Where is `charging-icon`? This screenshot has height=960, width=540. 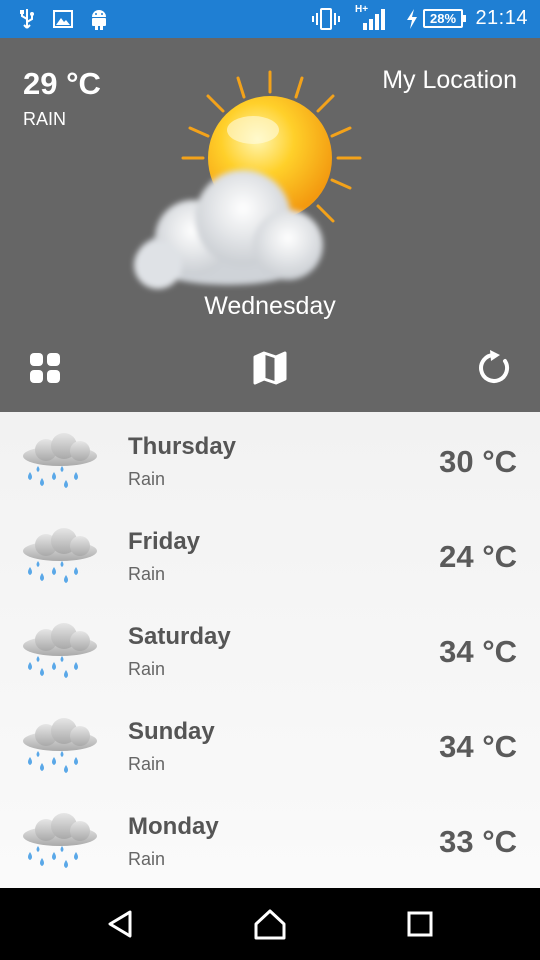 charging-icon is located at coordinates (412, 19).